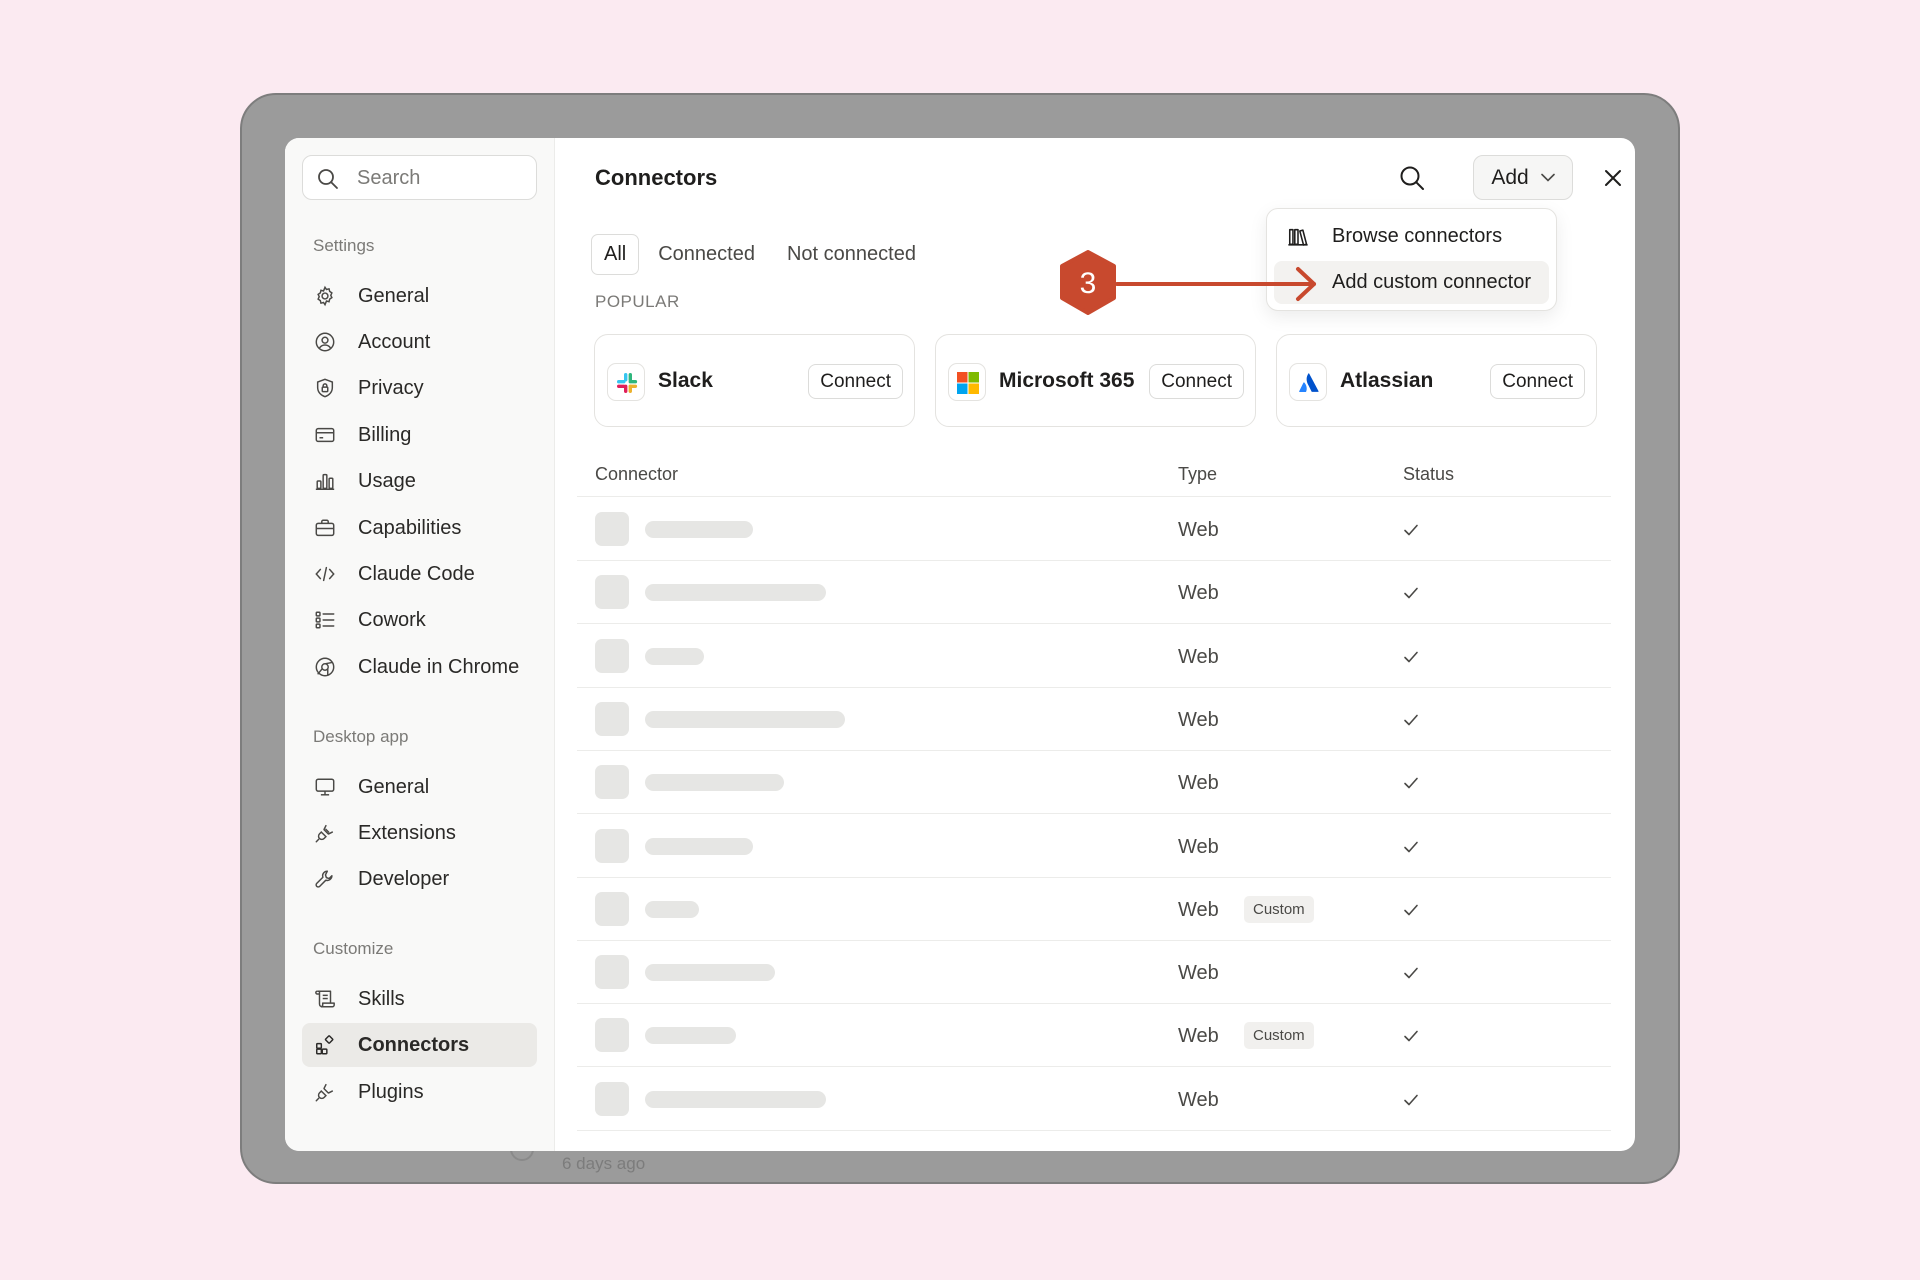 The image size is (1920, 1280). What do you see at coordinates (325, 999) in the screenshot?
I see `scroll-icon` at bounding box center [325, 999].